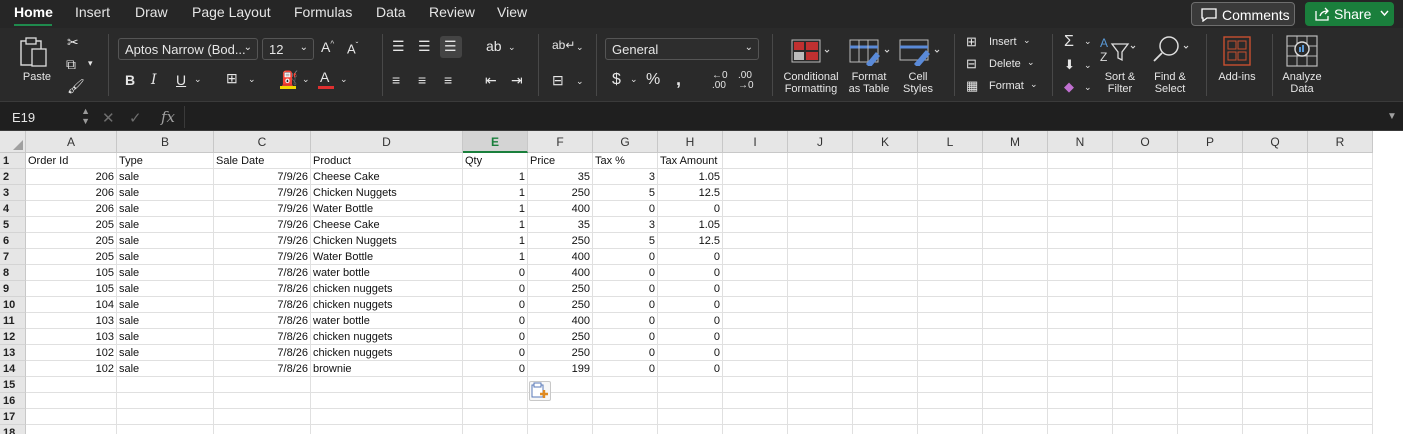  Describe the element at coordinates (13, 417) in the screenshot. I see `row-header-17: 17` at that location.